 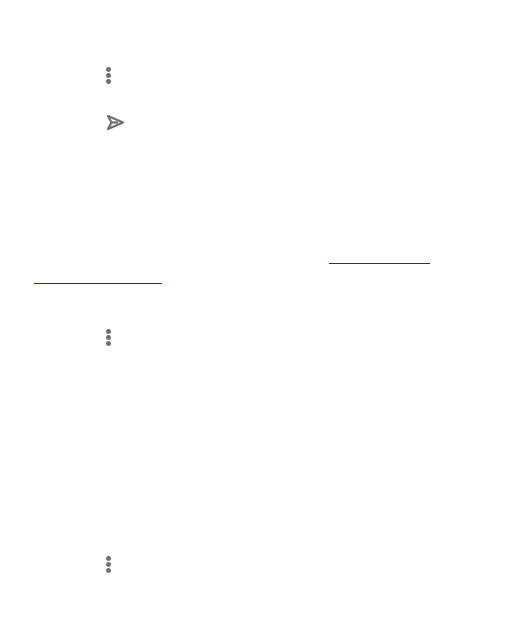 I want to click on send-icon, so click(x=115, y=122).